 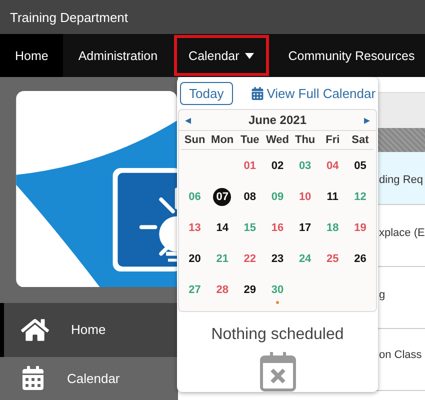 What do you see at coordinates (305, 197) in the screenshot?
I see `calendar-day: 10` at bounding box center [305, 197].